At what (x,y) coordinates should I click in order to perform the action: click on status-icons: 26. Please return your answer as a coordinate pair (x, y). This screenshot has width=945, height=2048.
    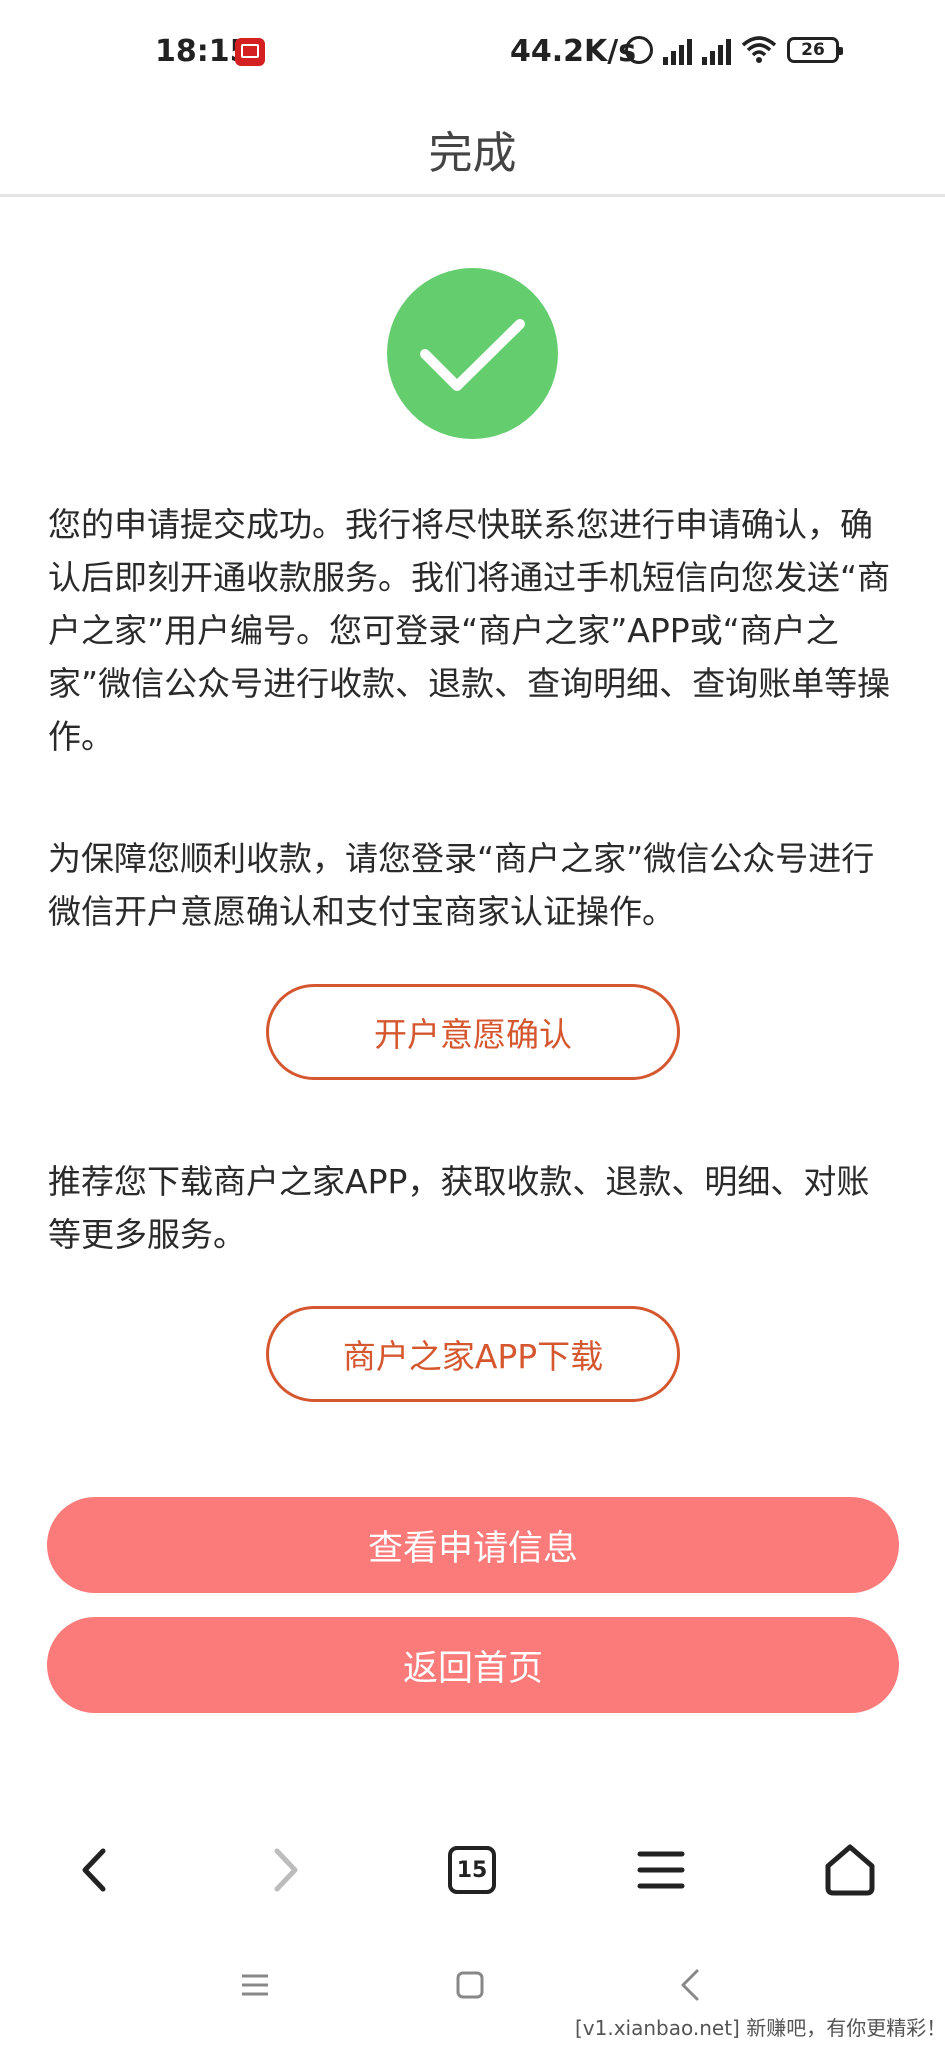
    Looking at the image, I should click on (734, 50).